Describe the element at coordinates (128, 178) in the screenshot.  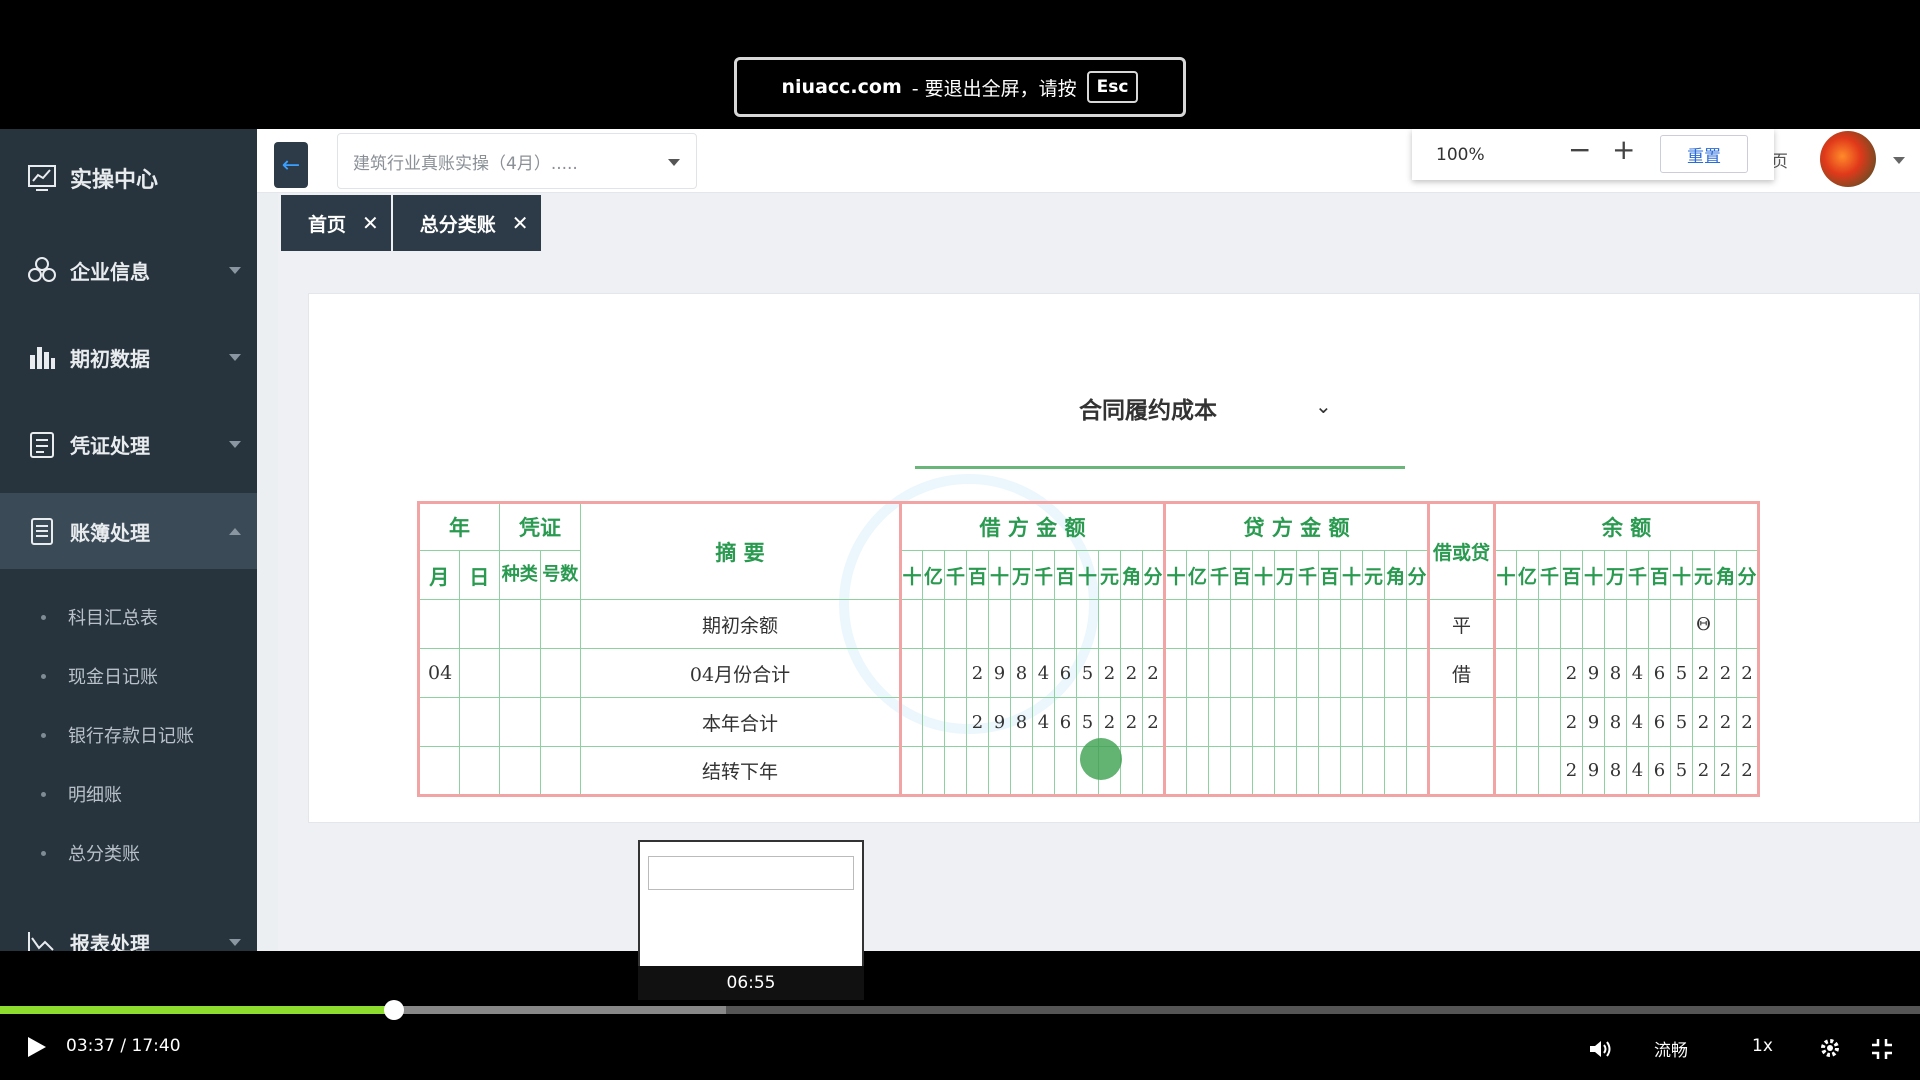
I see `sidebar-item-practice-center: 实操中心` at that location.